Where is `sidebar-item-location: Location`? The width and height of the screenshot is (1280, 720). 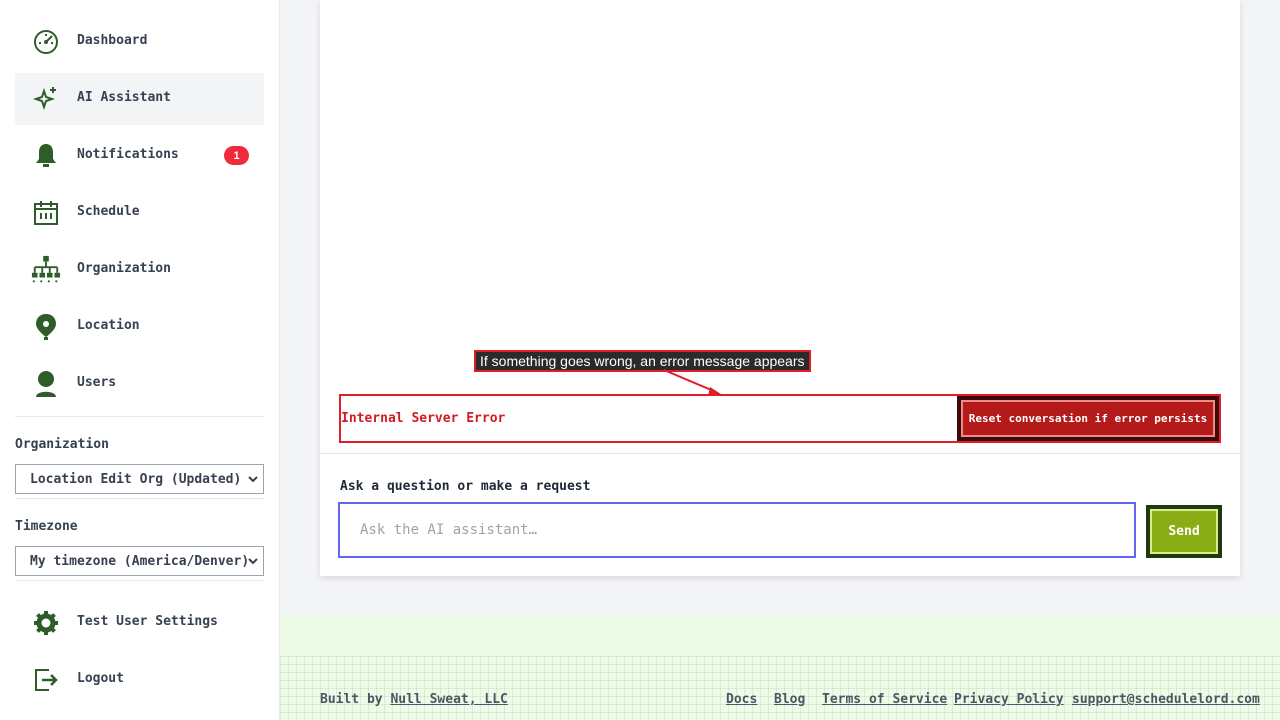
sidebar-item-location: Location is located at coordinates (139, 327).